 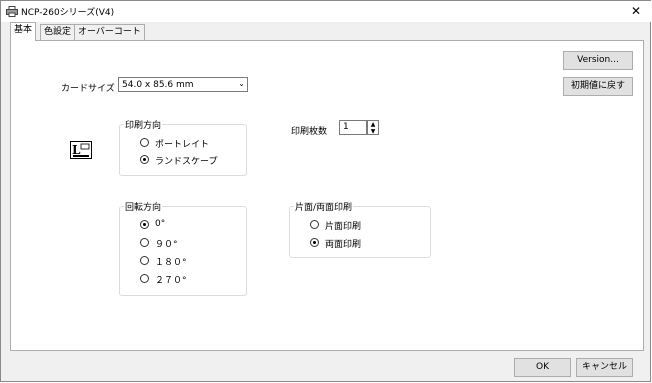 What do you see at coordinates (542, 367) in the screenshot?
I see `ok-button: OK` at bounding box center [542, 367].